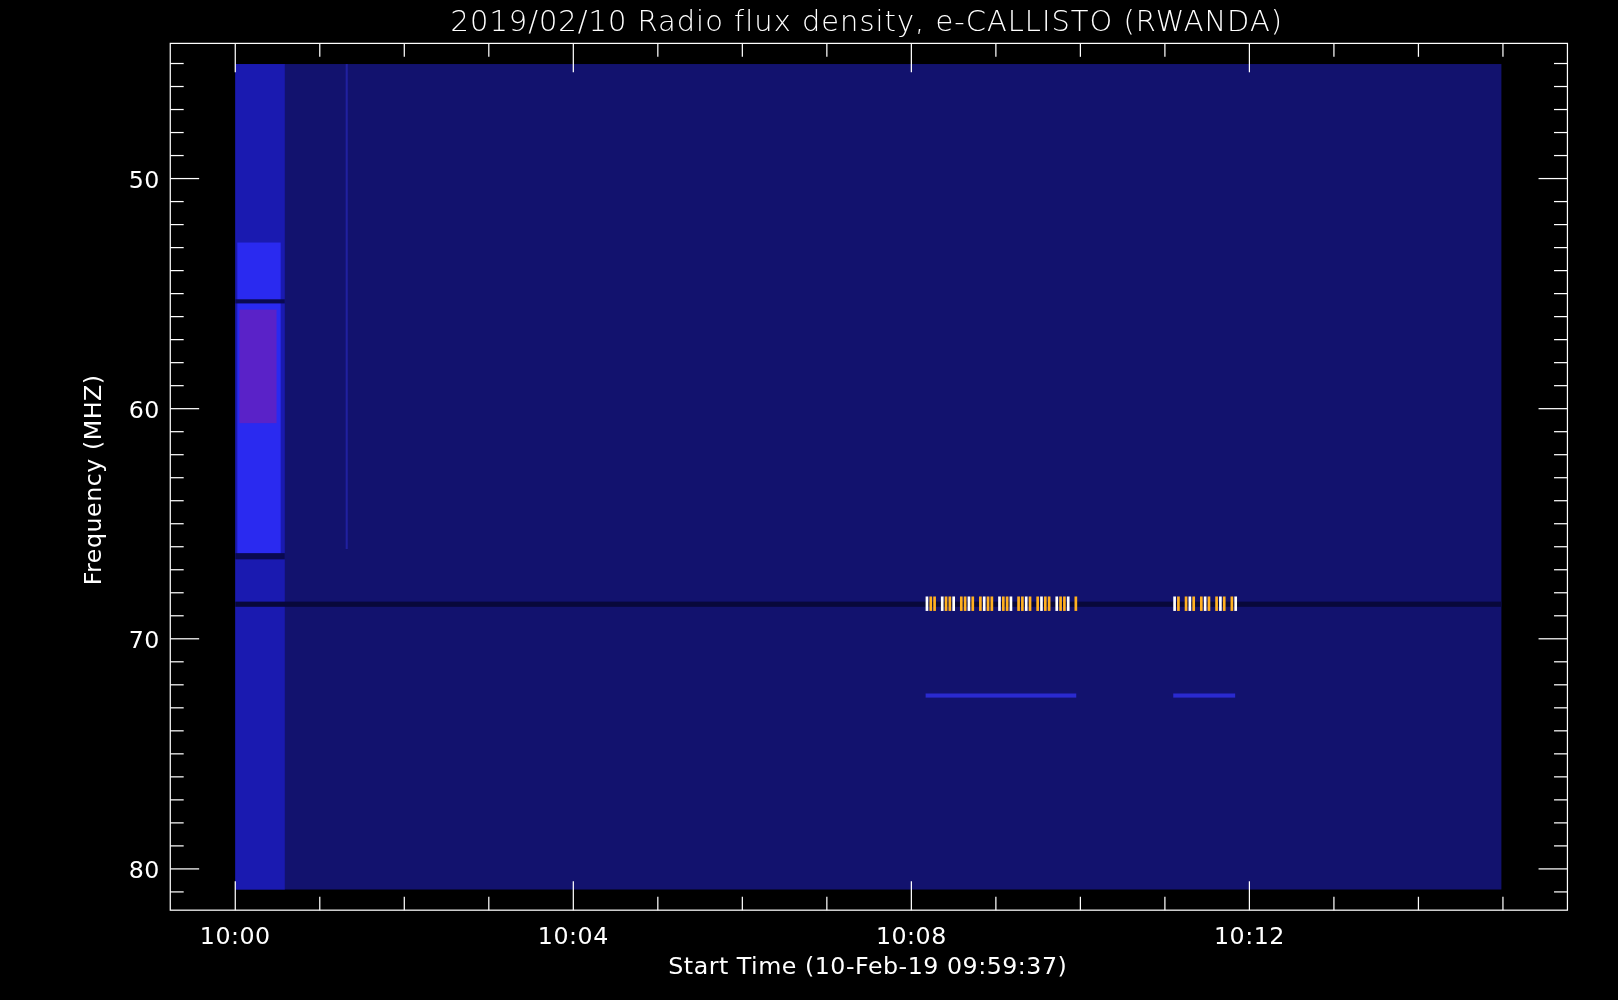 Image resolution: width=1618 pixels, height=1000 pixels. What do you see at coordinates (868, 966) in the screenshot?
I see `x-axis-label: Start Time (10-Feb-19 09:59:37)` at bounding box center [868, 966].